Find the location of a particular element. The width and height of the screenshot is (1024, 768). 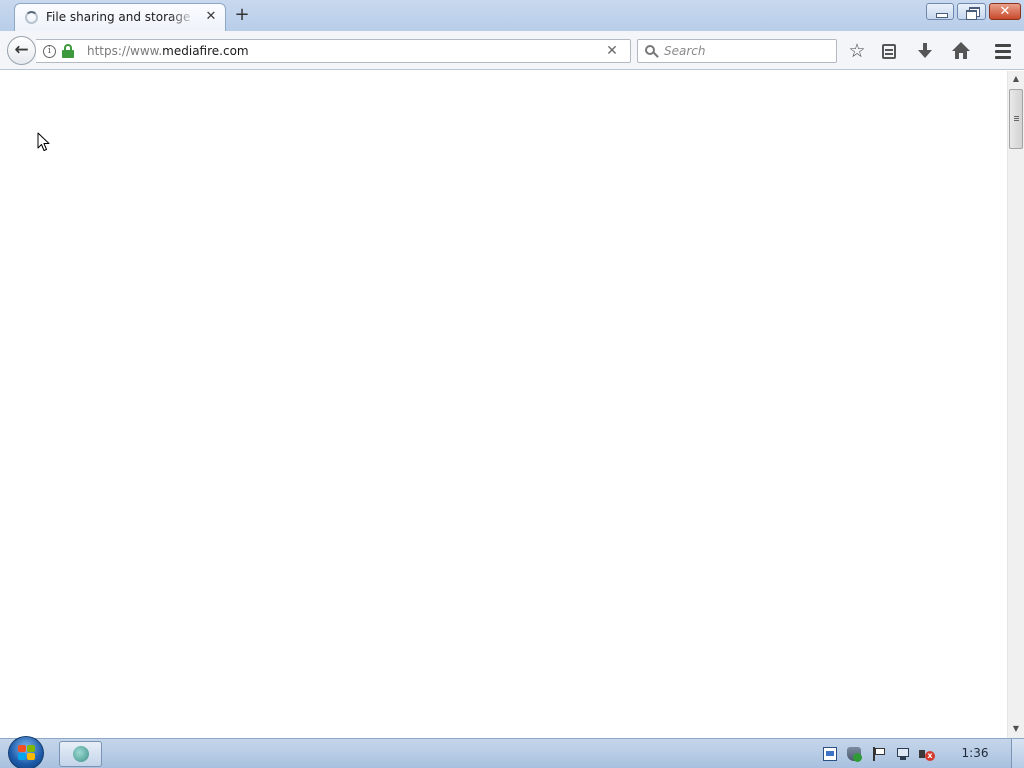

browser-app-icon is located at coordinates (81, 754).